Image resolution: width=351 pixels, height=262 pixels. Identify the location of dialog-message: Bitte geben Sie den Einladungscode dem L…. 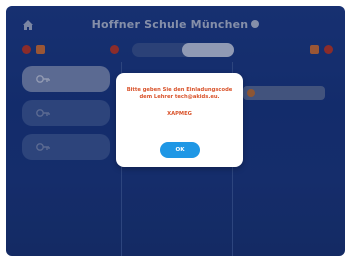
(179, 93).